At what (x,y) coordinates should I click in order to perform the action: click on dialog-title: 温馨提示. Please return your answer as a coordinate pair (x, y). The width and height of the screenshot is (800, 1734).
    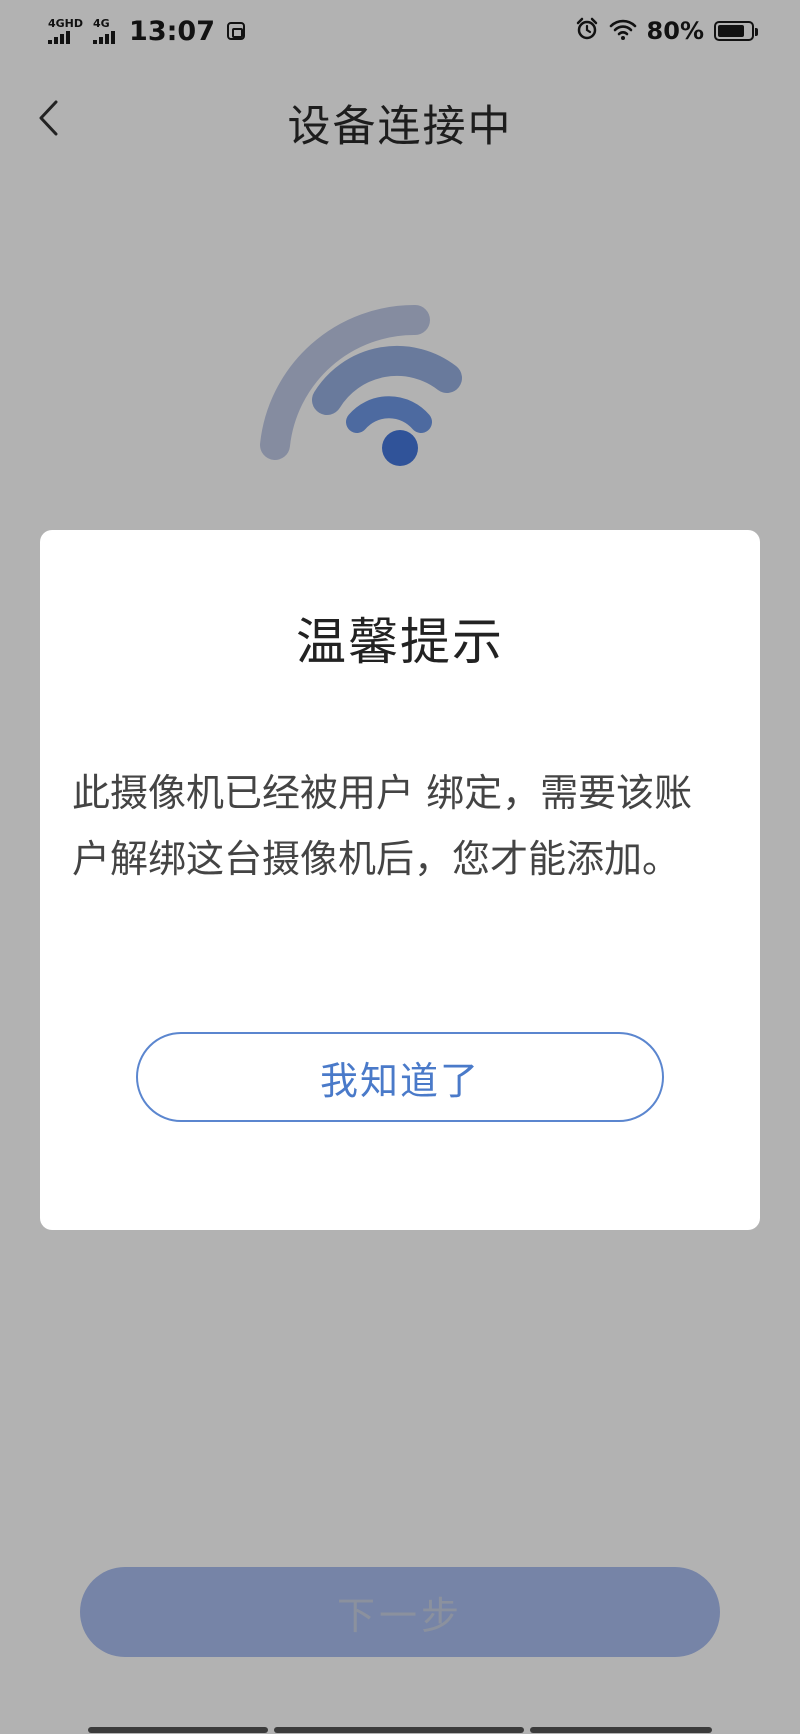
    Looking at the image, I should click on (400, 642).